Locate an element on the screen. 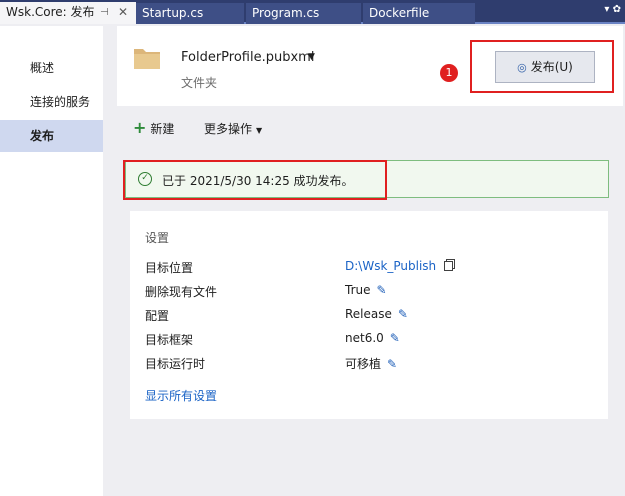 This screenshot has height=496, width=625. plus-icon: + is located at coordinates (140, 127).